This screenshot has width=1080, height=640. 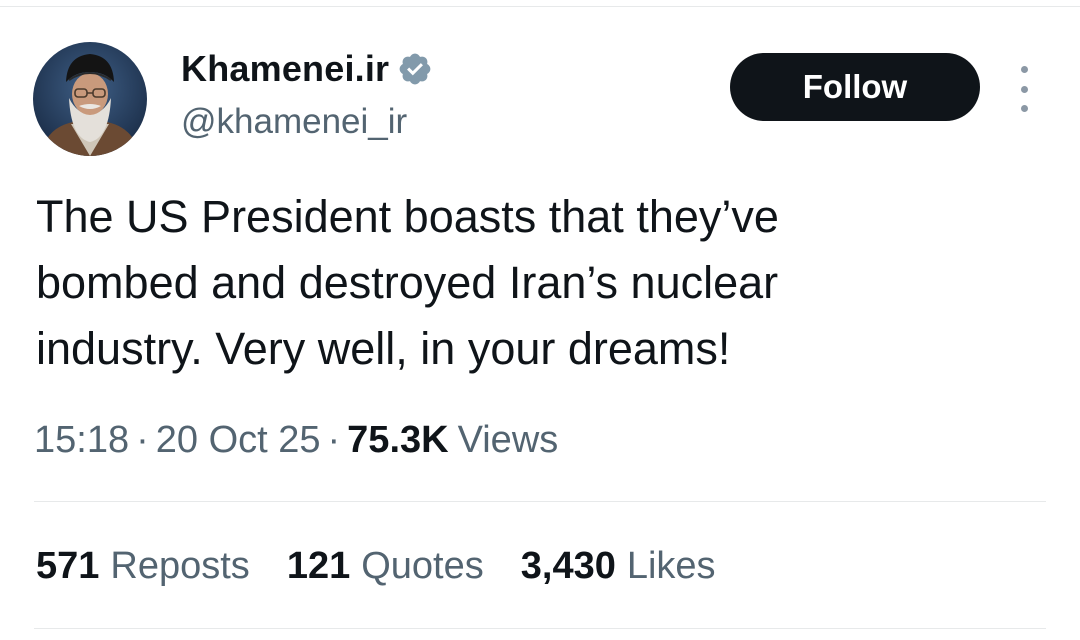 I want to click on tweet-meta: 15:18 · 20 Oct 25 · 75.3K Views, so click(x=296, y=440).